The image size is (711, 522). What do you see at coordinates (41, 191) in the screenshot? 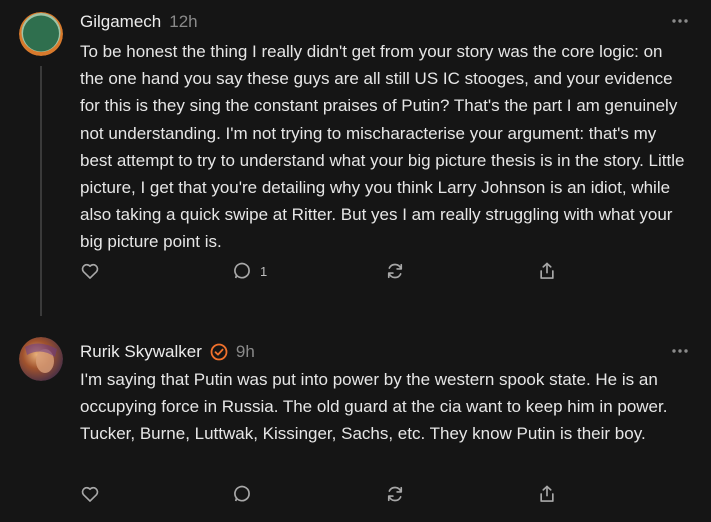
I see `thread-line` at bounding box center [41, 191].